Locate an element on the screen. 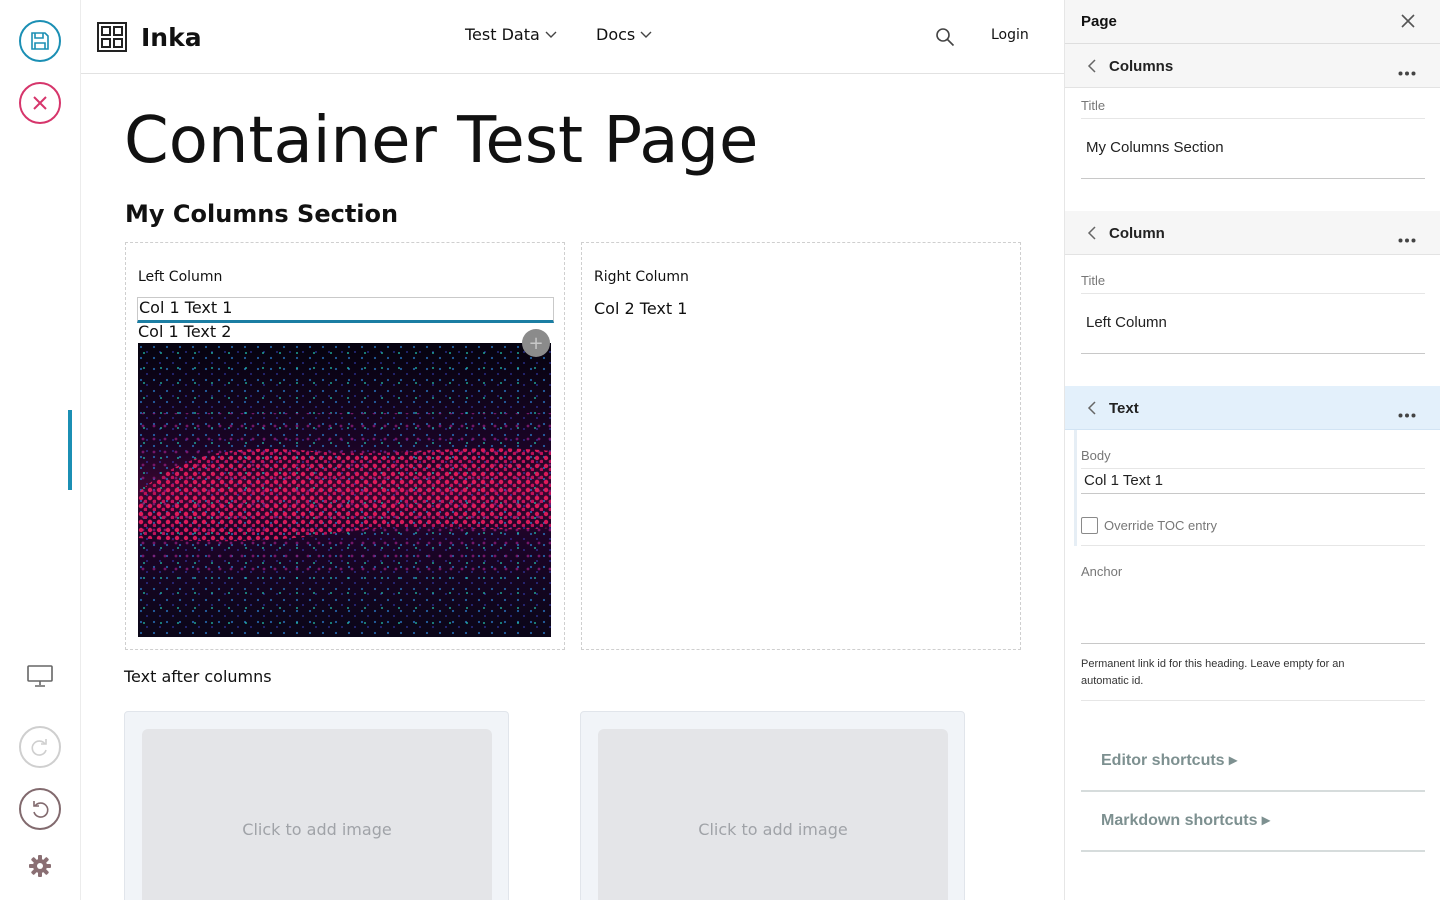 This screenshot has width=1440, height=900. anchor-field-label: Anchor is located at coordinates (1102, 571).